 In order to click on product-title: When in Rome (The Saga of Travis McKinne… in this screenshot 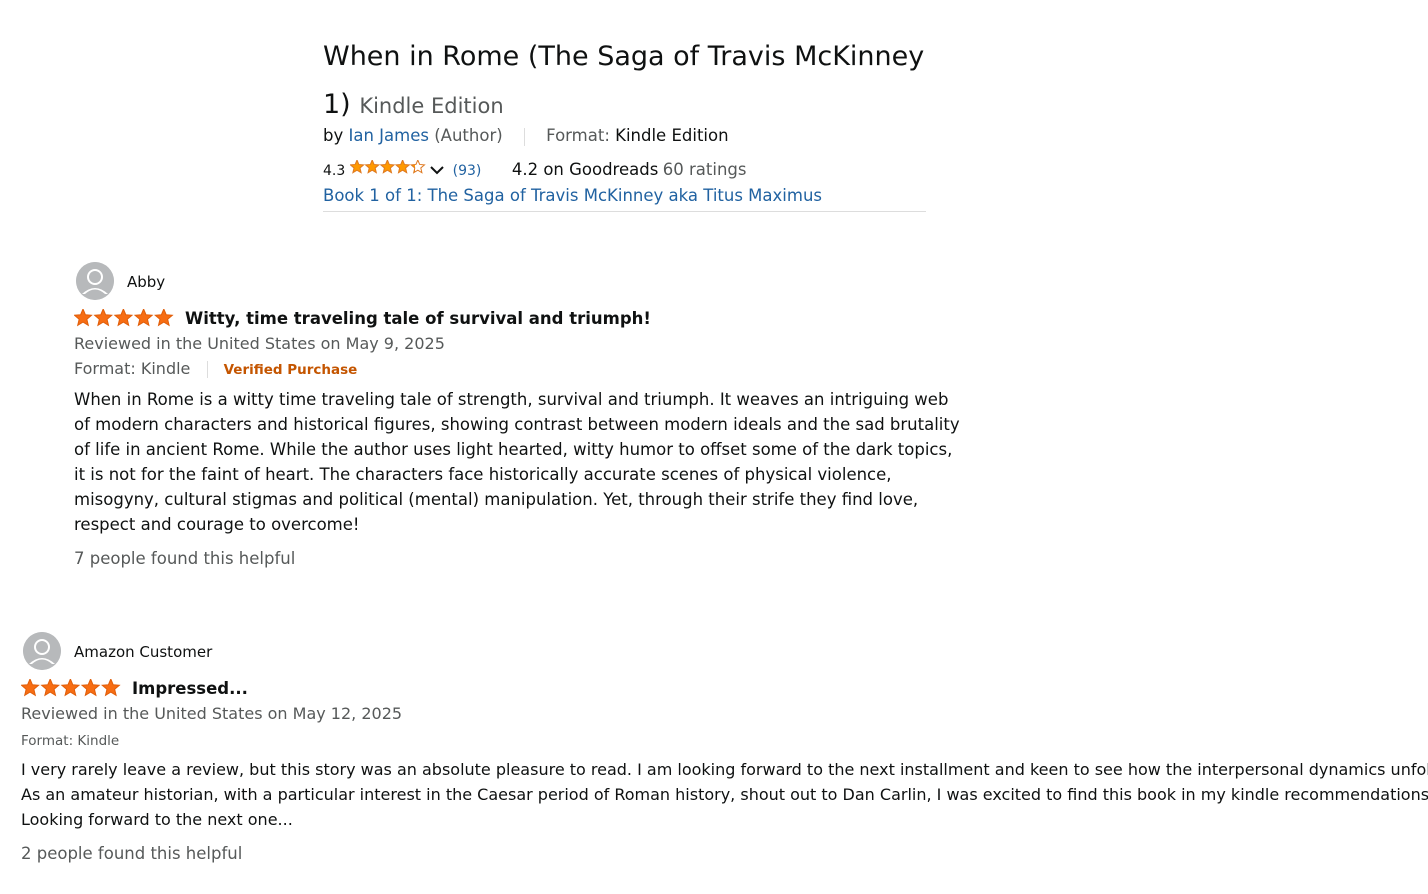, I will do `click(623, 57)`.